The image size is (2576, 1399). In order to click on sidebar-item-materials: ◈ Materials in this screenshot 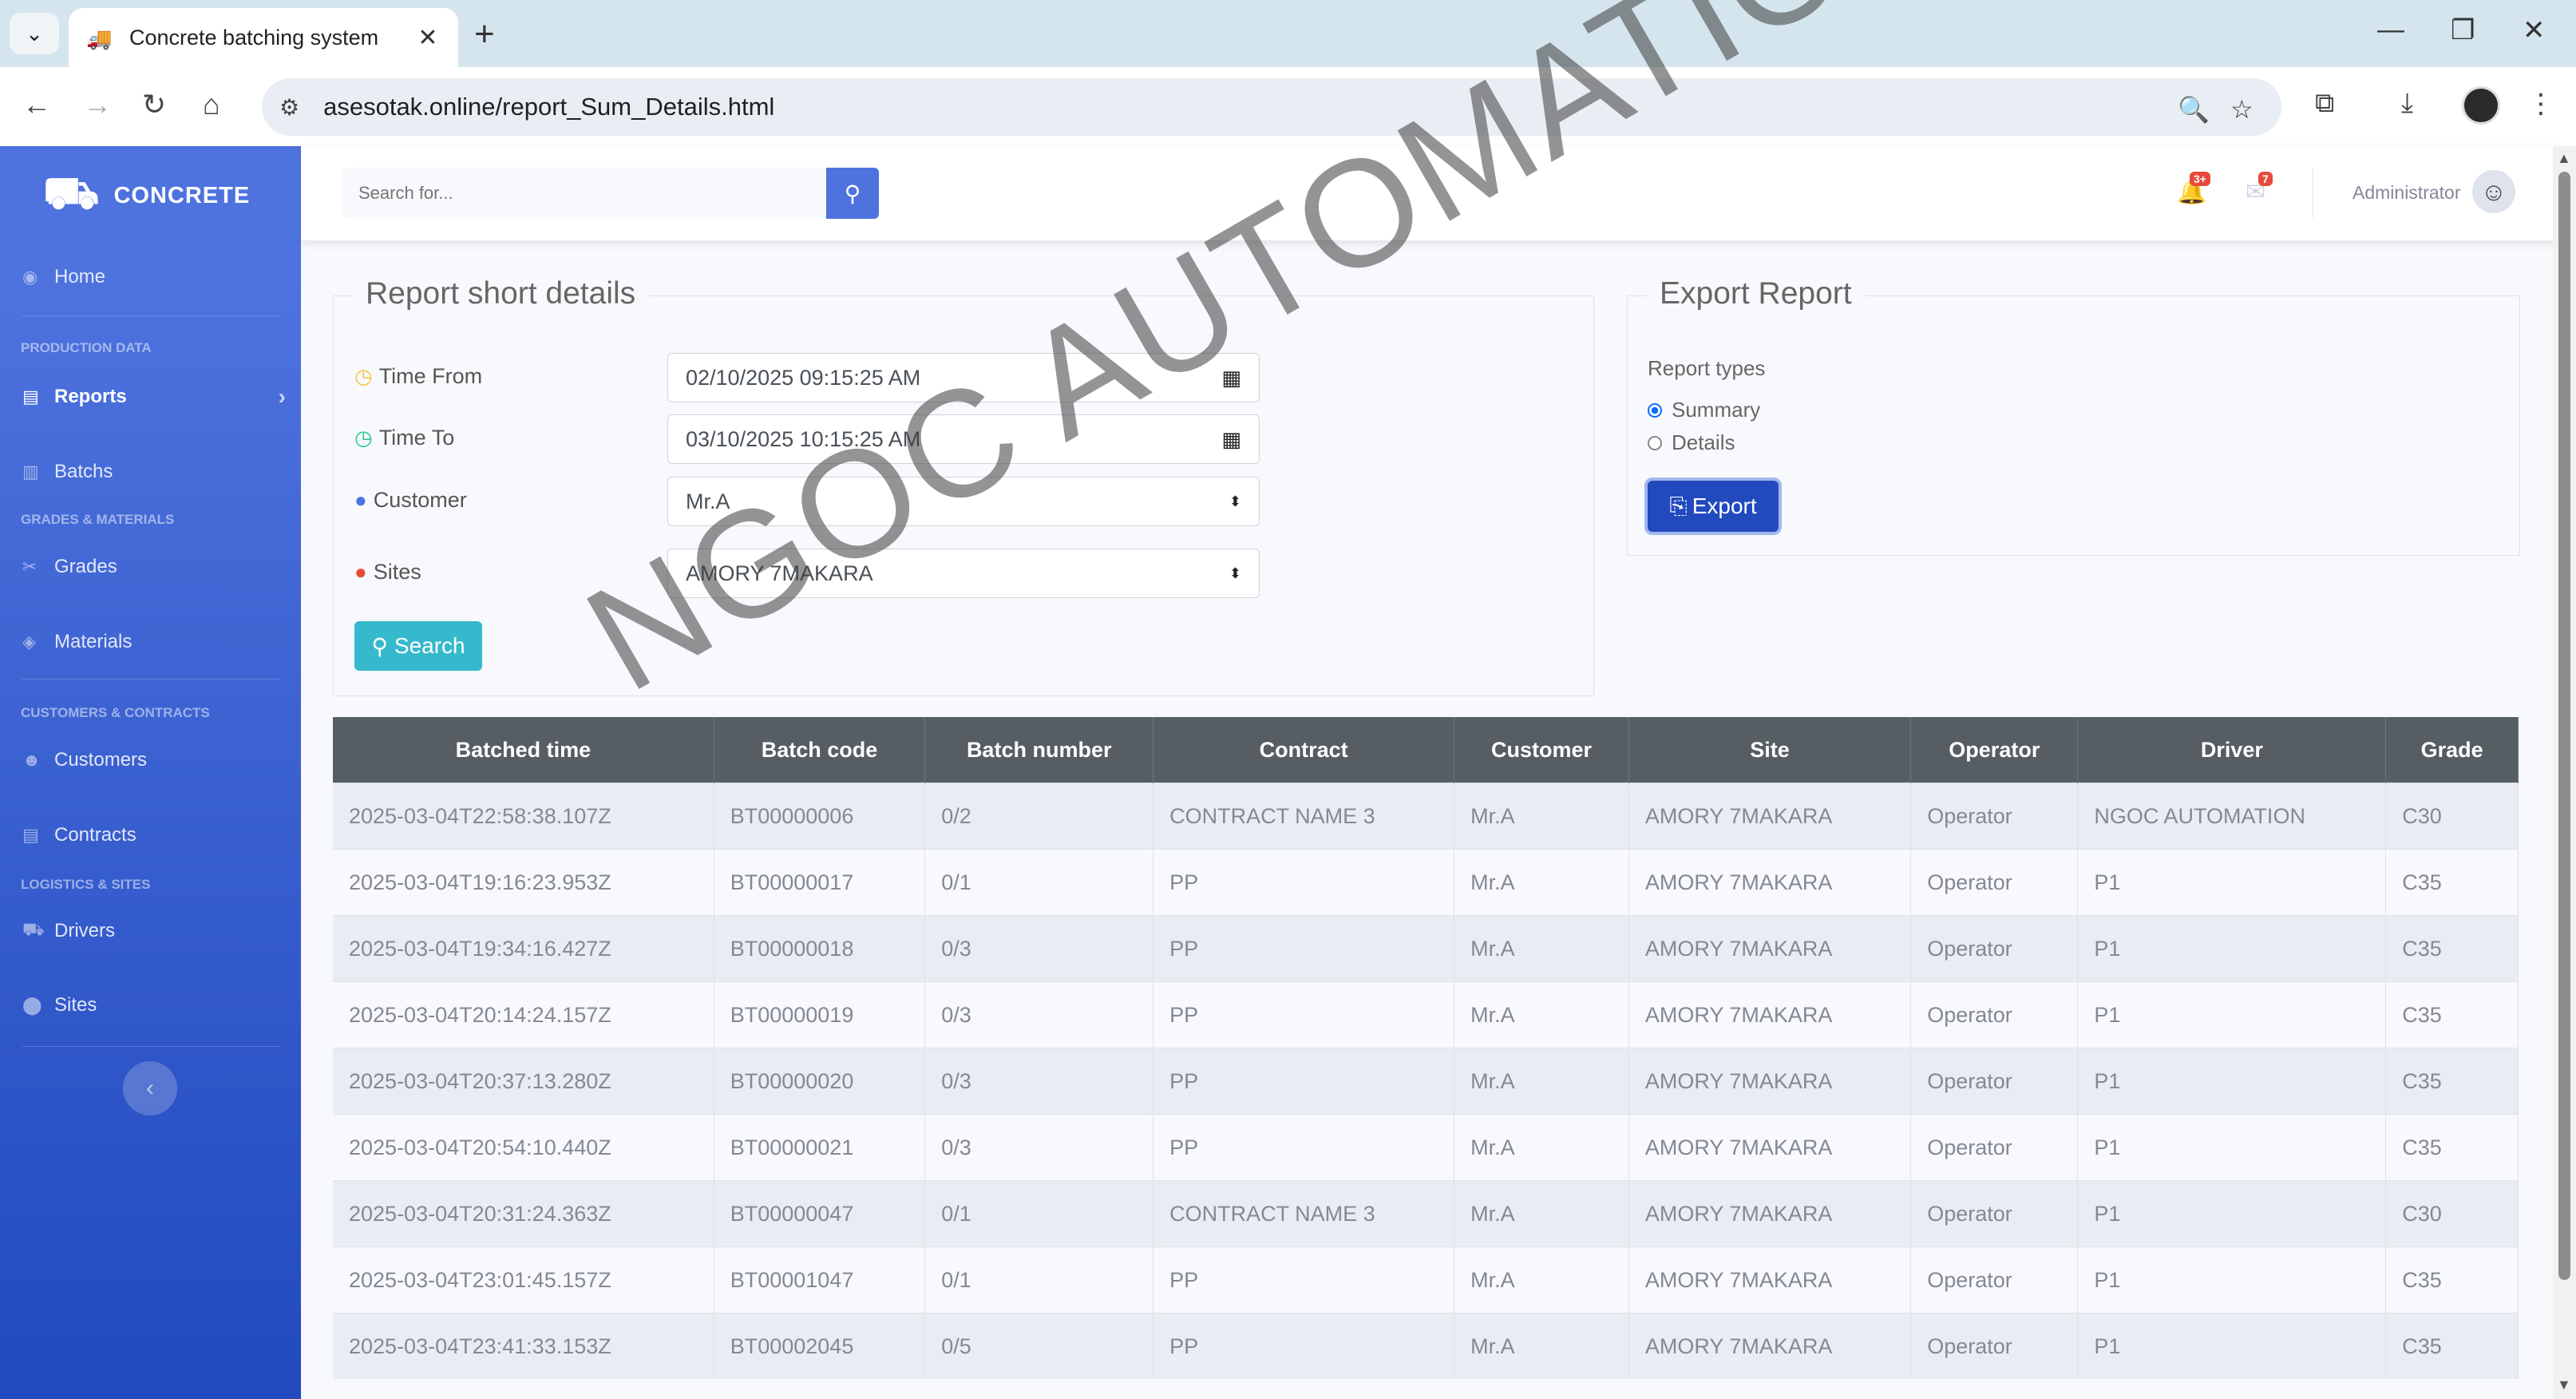, I will do `click(154, 642)`.